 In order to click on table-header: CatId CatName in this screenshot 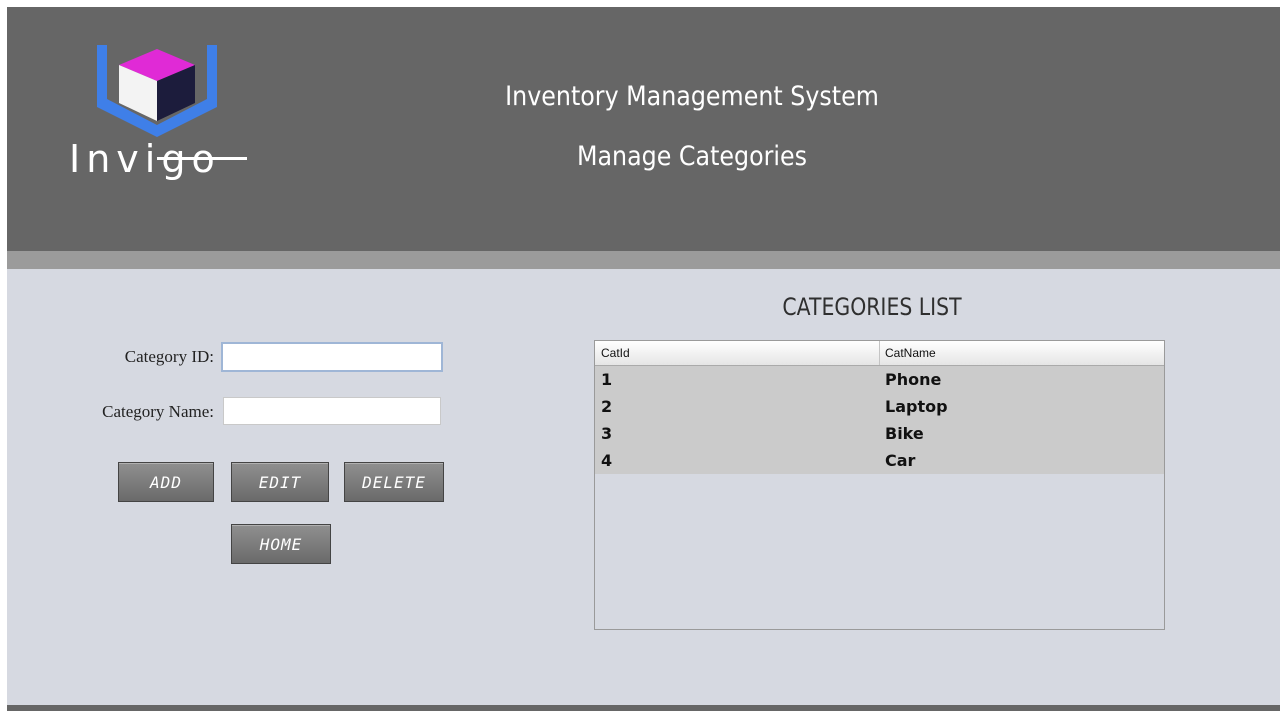, I will do `click(879, 353)`.